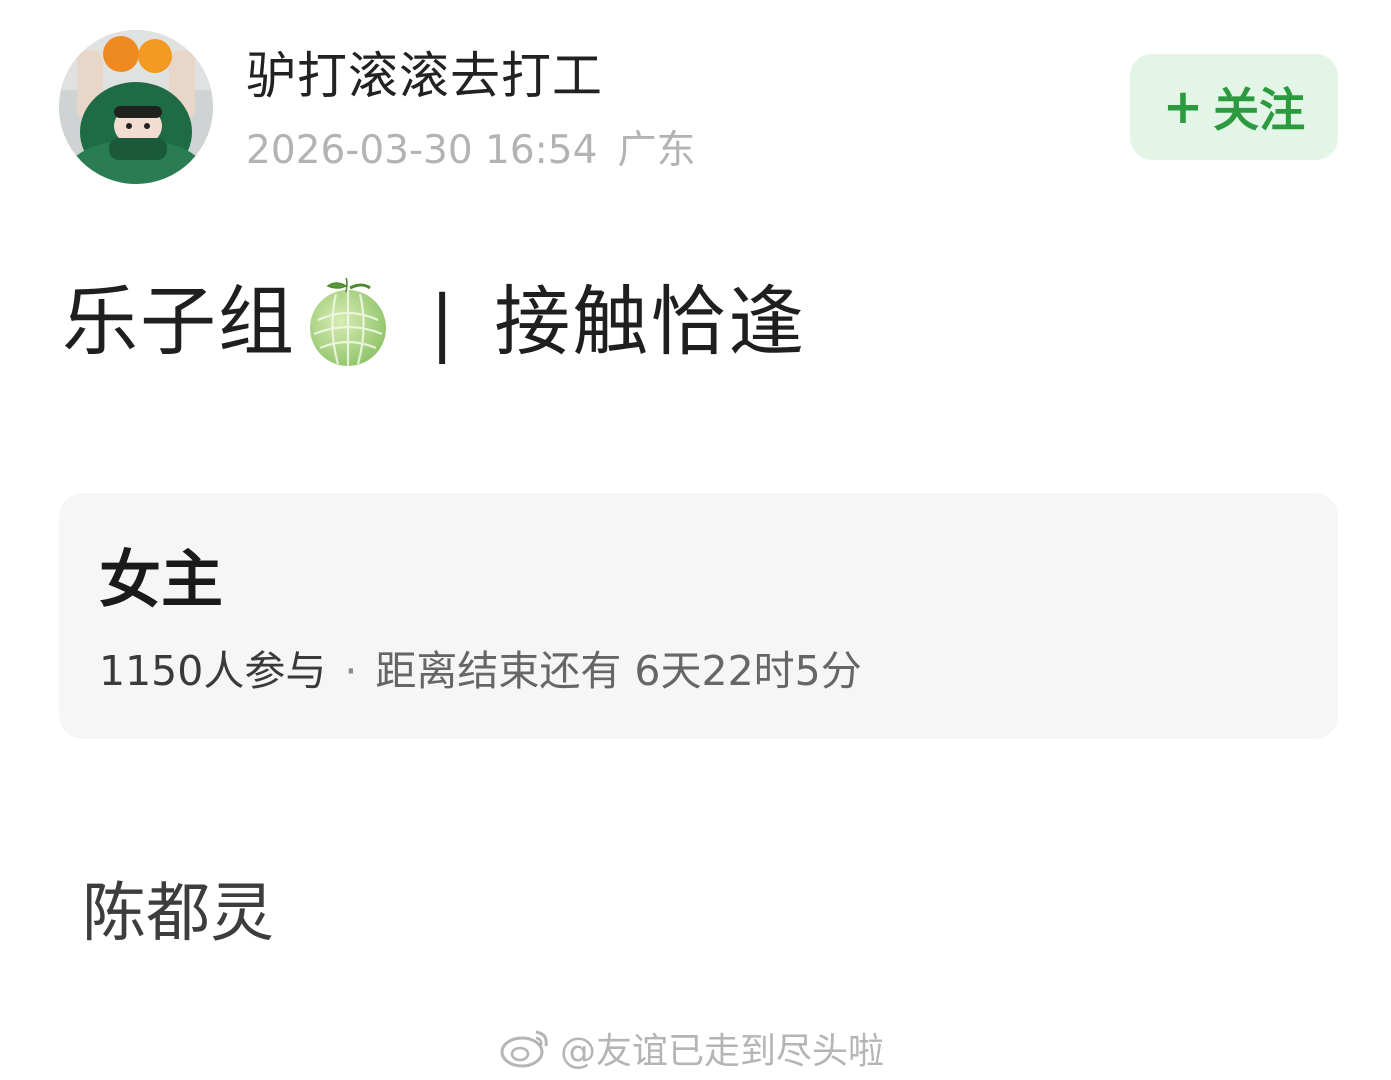  Describe the element at coordinates (424, 76) in the screenshot. I see `username: 驴打滚滚去打工` at that location.